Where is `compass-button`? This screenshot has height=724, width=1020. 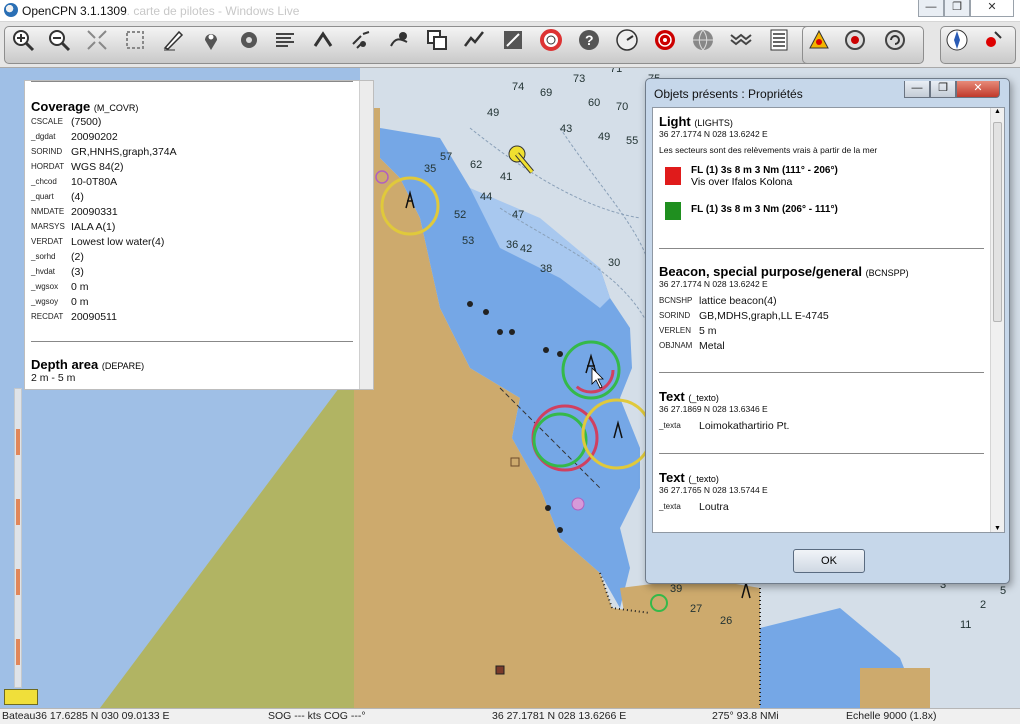
compass-button is located at coordinates (957, 40).